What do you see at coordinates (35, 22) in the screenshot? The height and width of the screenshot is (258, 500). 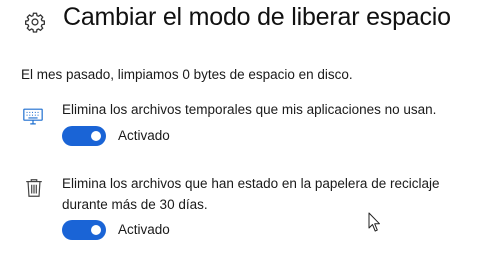 I see `gear-icon` at bounding box center [35, 22].